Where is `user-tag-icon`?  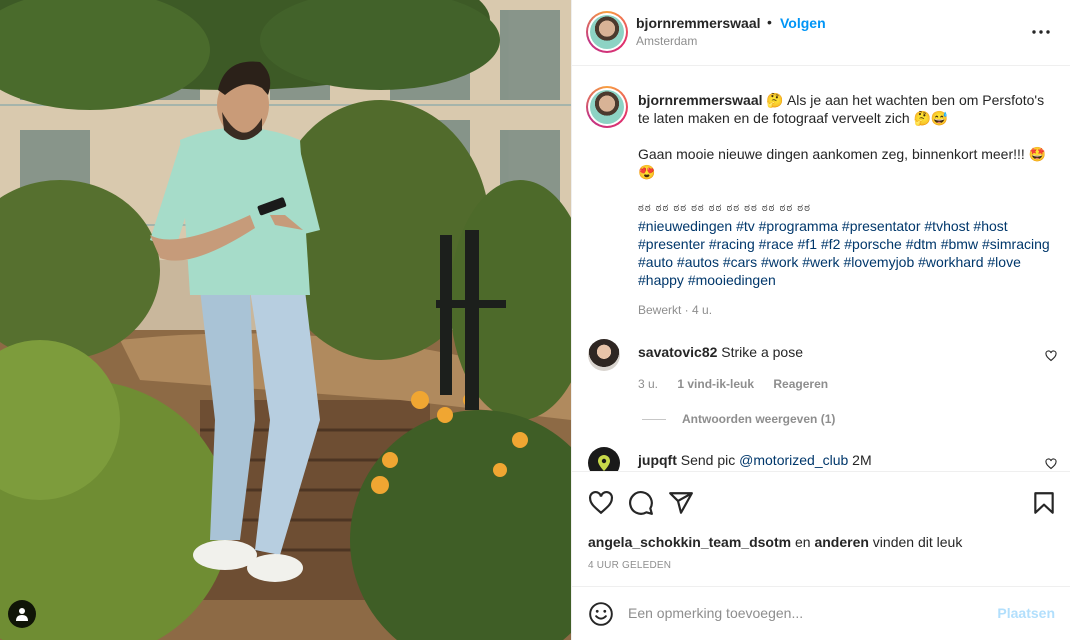
user-tag-icon is located at coordinates (22, 614).